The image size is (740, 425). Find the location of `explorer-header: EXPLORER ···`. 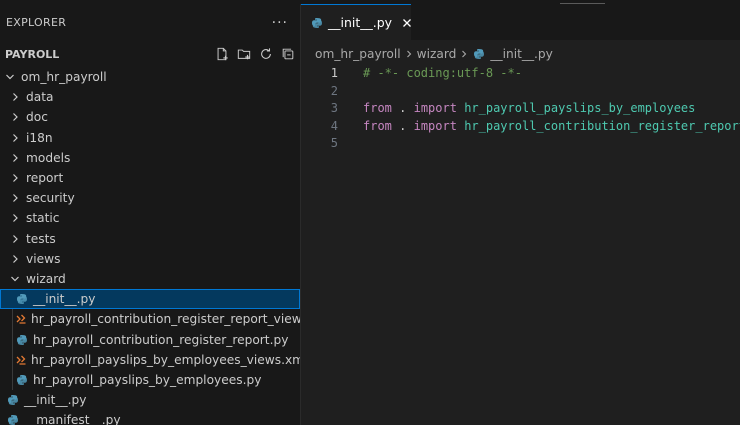

explorer-header: EXPLORER ··· is located at coordinates (150, 22).